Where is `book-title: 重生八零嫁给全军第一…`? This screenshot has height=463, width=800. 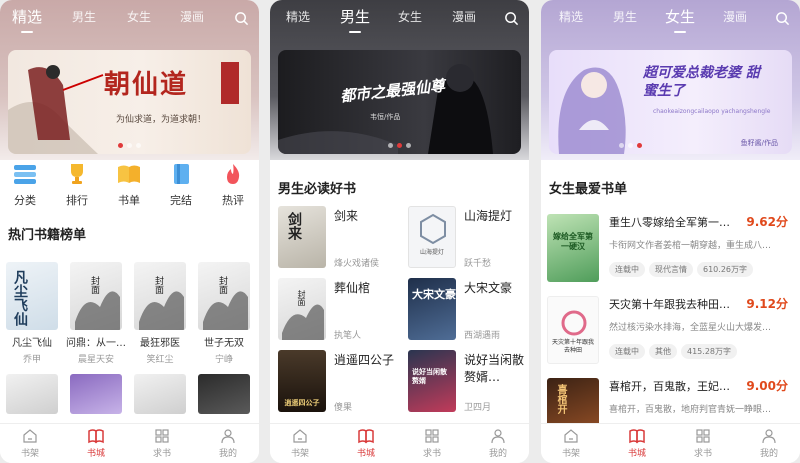
book-title: 重生八零嫁给全军第一… is located at coordinates (669, 222).